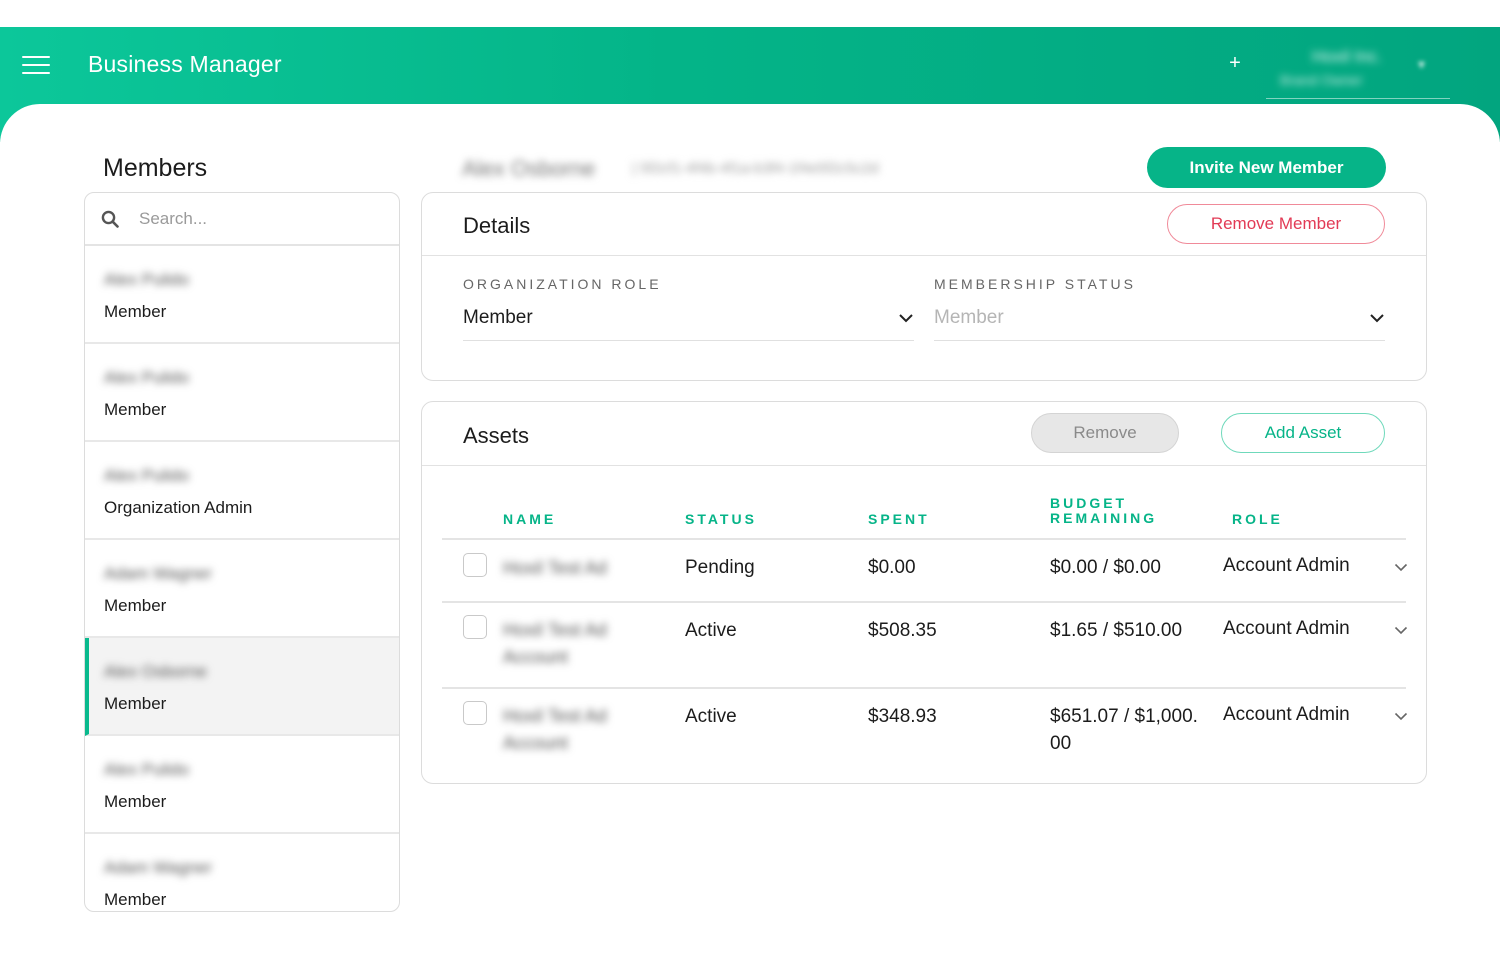  Describe the element at coordinates (155, 671) in the screenshot. I see `member-name: Alex Osborne` at that location.